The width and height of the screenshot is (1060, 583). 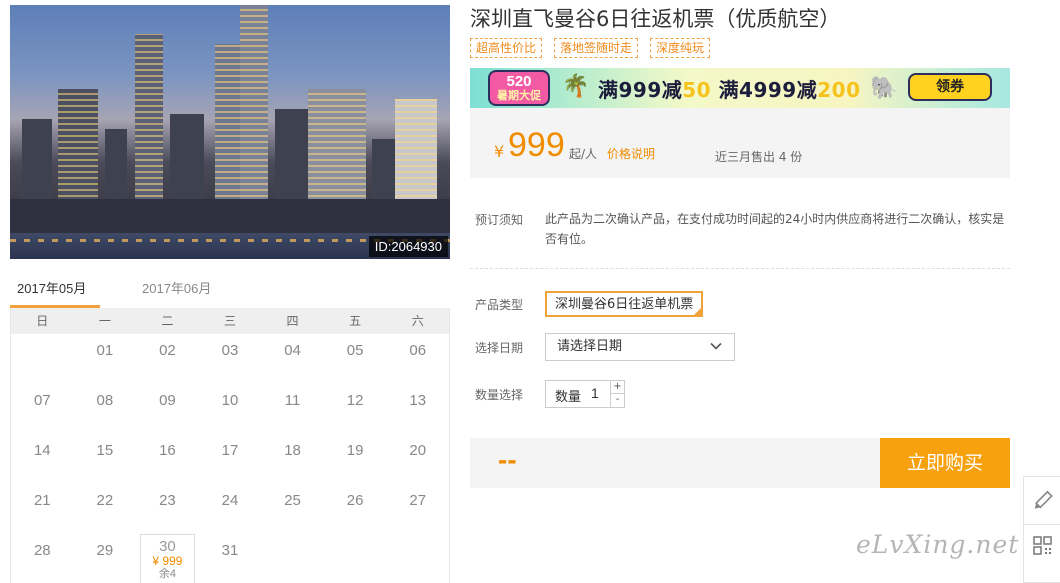 What do you see at coordinates (167, 321) in the screenshot?
I see `weekday: 二` at bounding box center [167, 321].